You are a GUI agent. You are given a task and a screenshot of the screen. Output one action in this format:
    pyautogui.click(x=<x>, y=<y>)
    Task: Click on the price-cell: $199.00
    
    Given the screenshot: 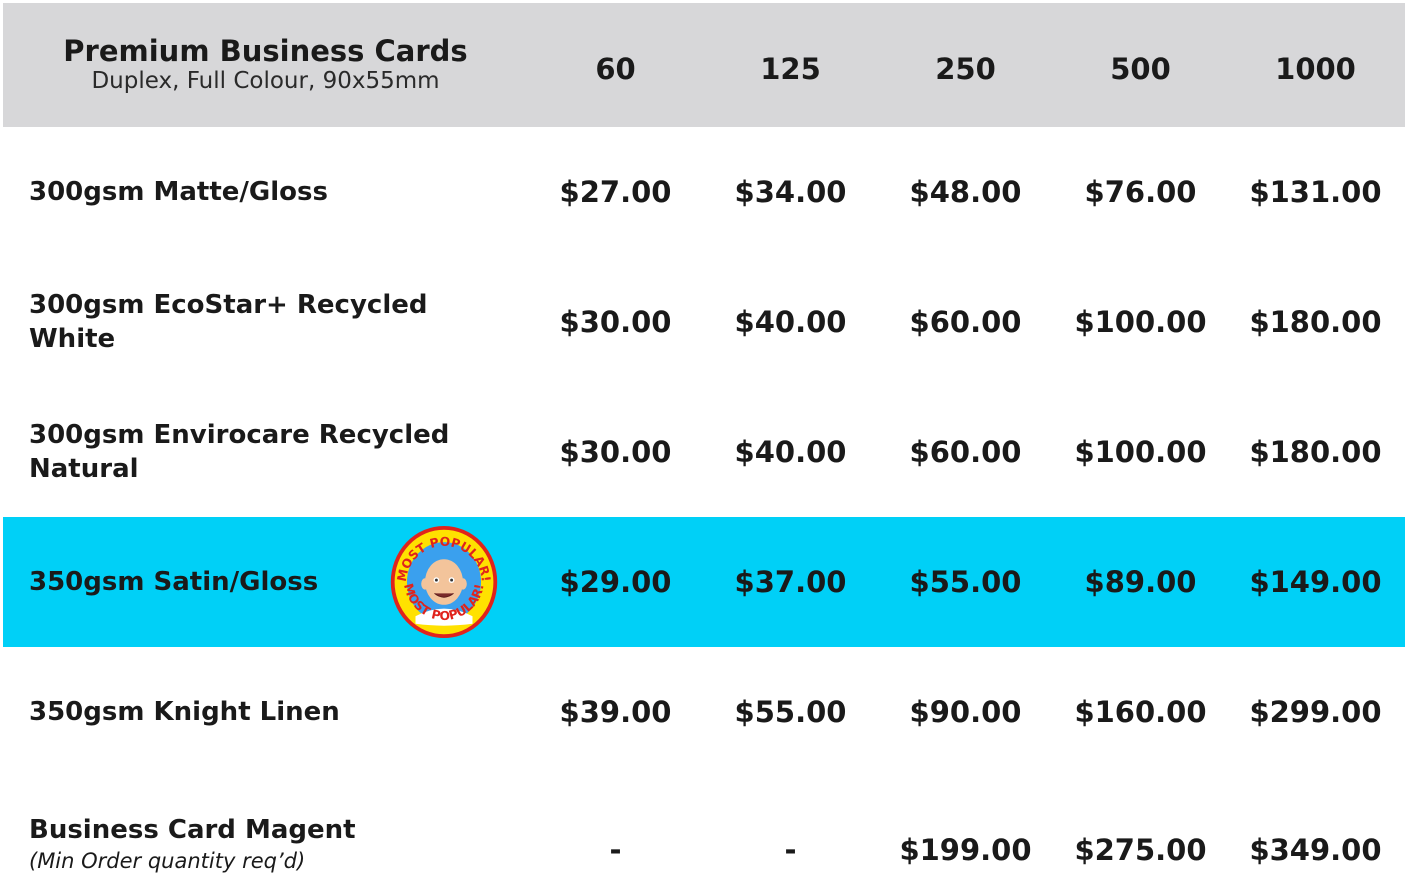 What is the action you would take?
    pyautogui.click(x=965, y=850)
    